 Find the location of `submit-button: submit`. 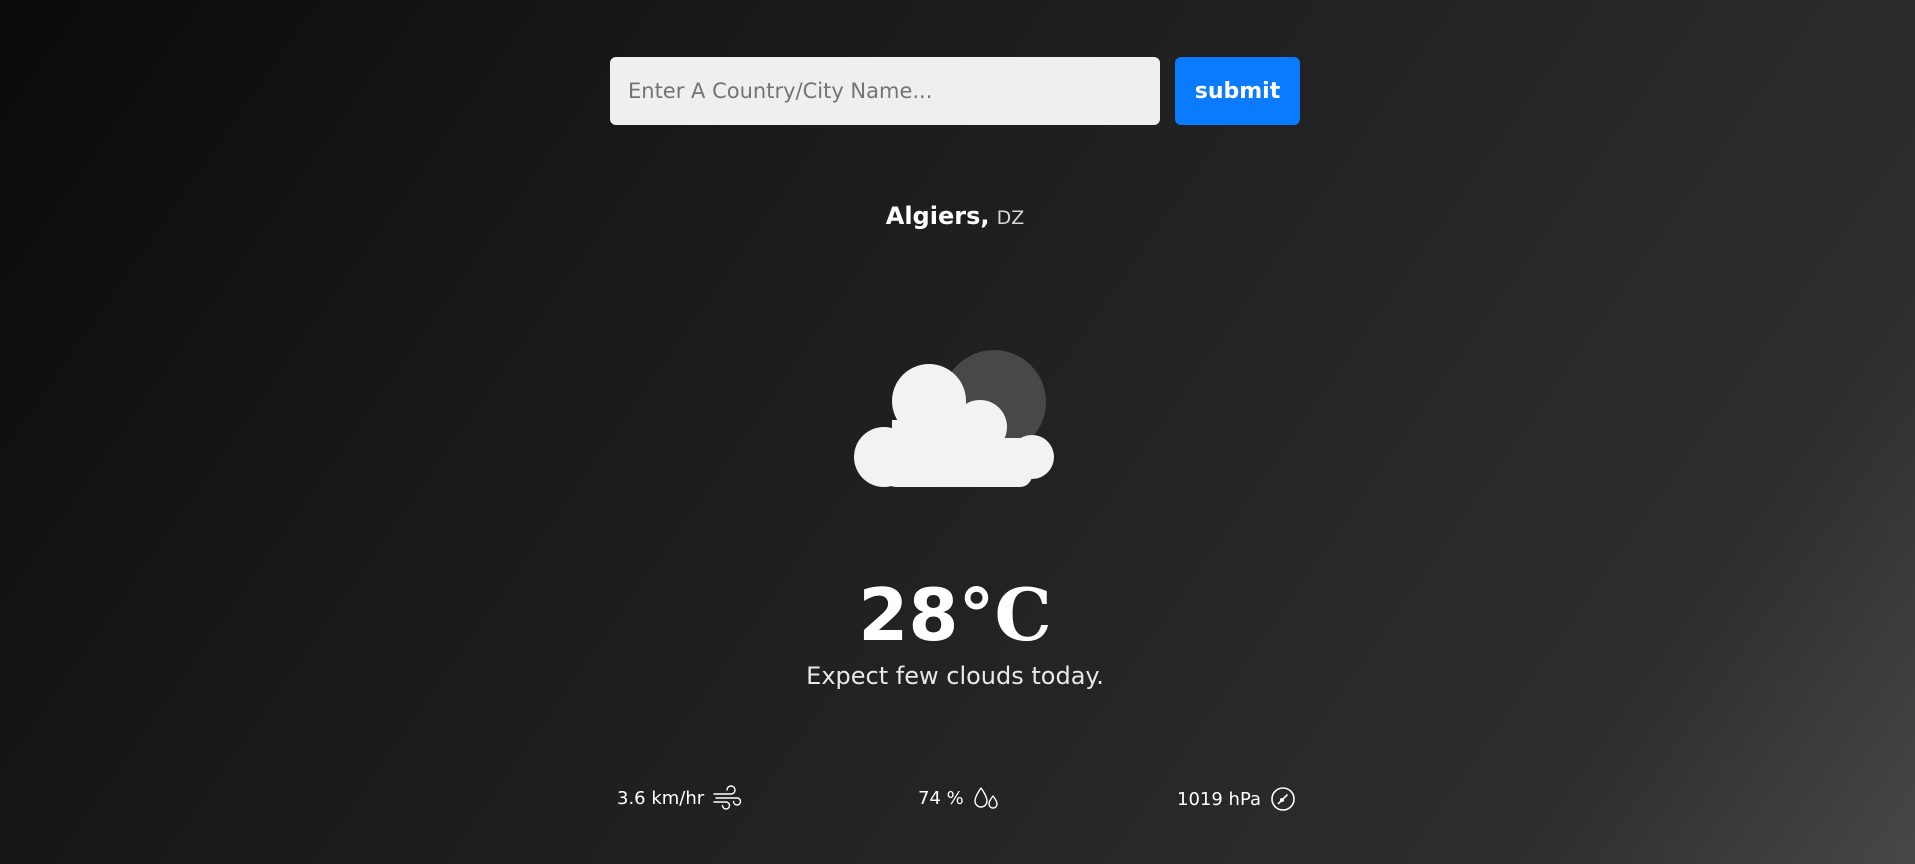

submit-button: submit is located at coordinates (1237, 91).